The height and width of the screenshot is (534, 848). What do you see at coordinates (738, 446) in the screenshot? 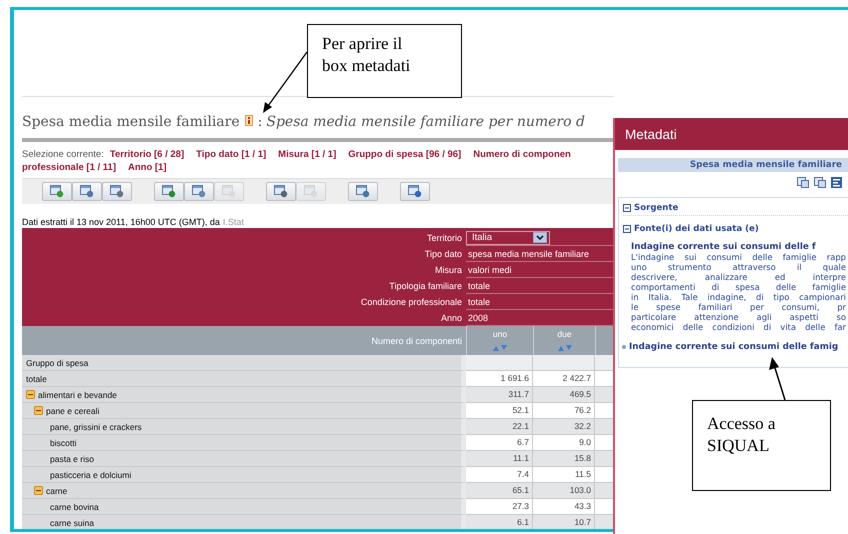
I see `callout-text: SIQUAL` at bounding box center [738, 446].